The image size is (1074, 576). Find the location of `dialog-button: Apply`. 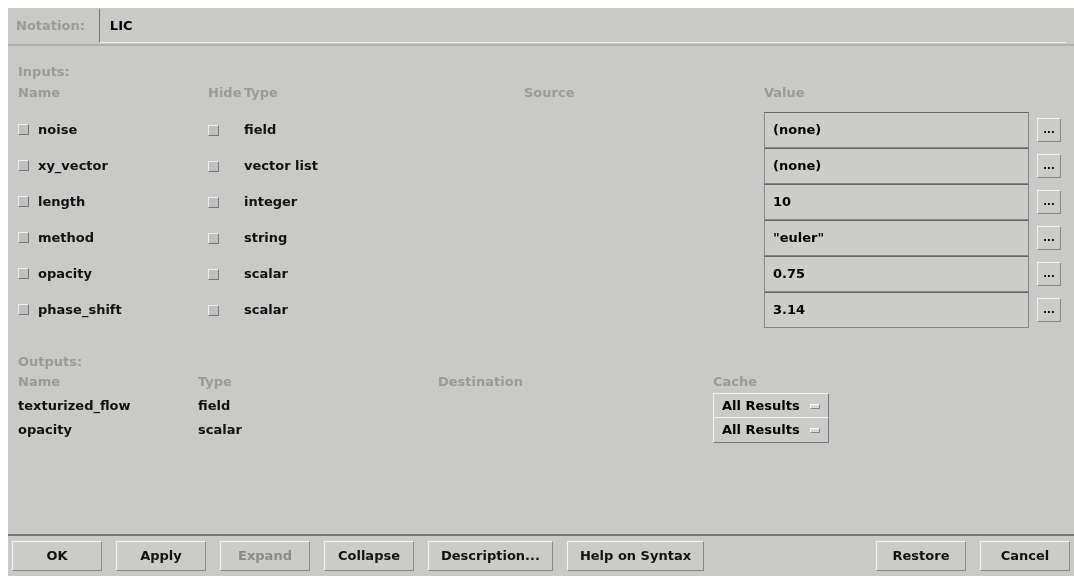

dialog-button: Apply is located at coordinates (161, 556).